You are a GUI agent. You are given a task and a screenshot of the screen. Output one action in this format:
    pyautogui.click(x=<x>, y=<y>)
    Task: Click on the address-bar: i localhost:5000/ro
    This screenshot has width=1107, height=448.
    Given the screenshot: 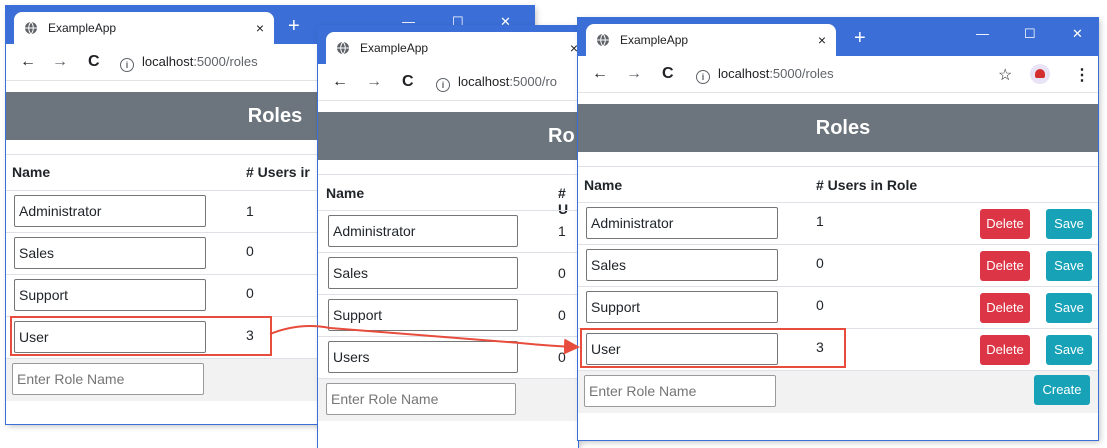 What is the action you would take?
    pyautogui.click(x=496, y=83)
    